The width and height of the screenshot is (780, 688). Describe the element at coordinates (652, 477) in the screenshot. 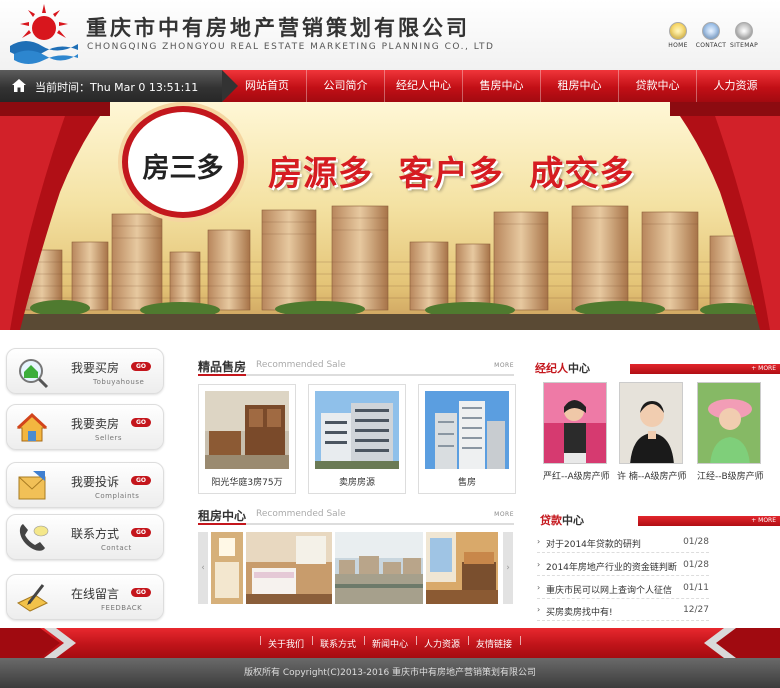

I see `agent-caption: 许 楠--A级房产师` at that location.